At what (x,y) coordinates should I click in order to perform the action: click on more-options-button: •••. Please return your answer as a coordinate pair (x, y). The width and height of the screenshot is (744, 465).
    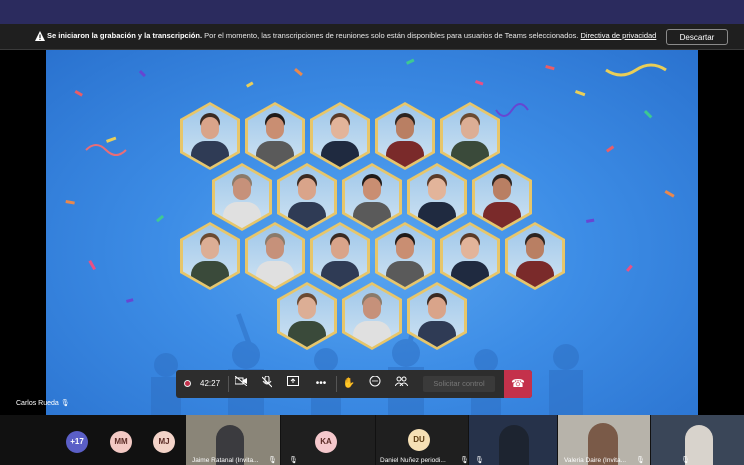
    Looking at the image, I should click on (321, 384).